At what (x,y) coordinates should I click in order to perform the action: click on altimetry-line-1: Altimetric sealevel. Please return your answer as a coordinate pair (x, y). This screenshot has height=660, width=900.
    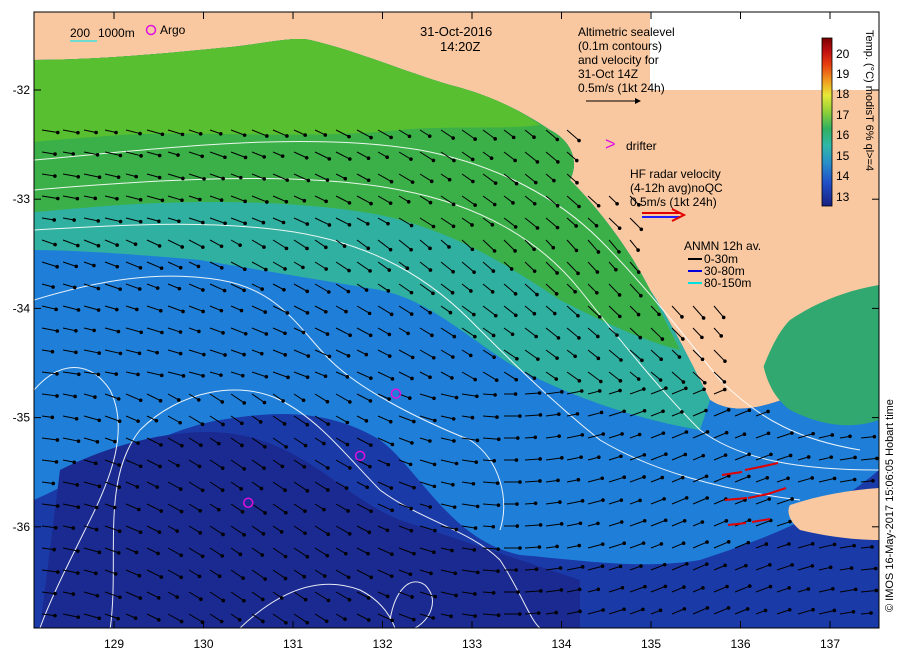
    Looking at the image, I should click on (626, 32).